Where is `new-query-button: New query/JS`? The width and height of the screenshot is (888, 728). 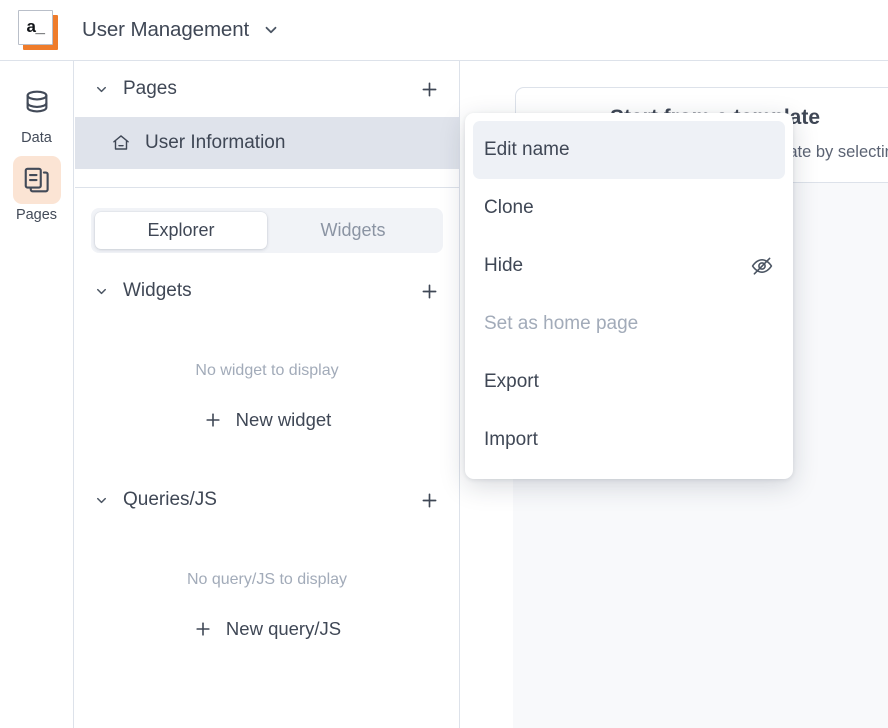 new-query-button: New query/JS is located at coordinates (267, 629).